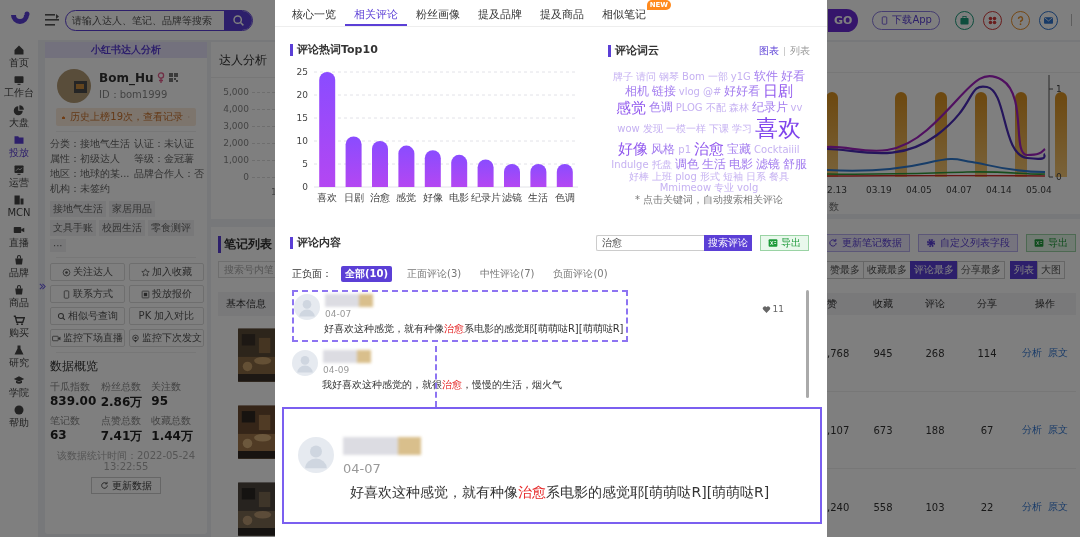  Describe the element at coordinates (686, 165) in the screenshot. I see `cloud-word: 调色` at that location.